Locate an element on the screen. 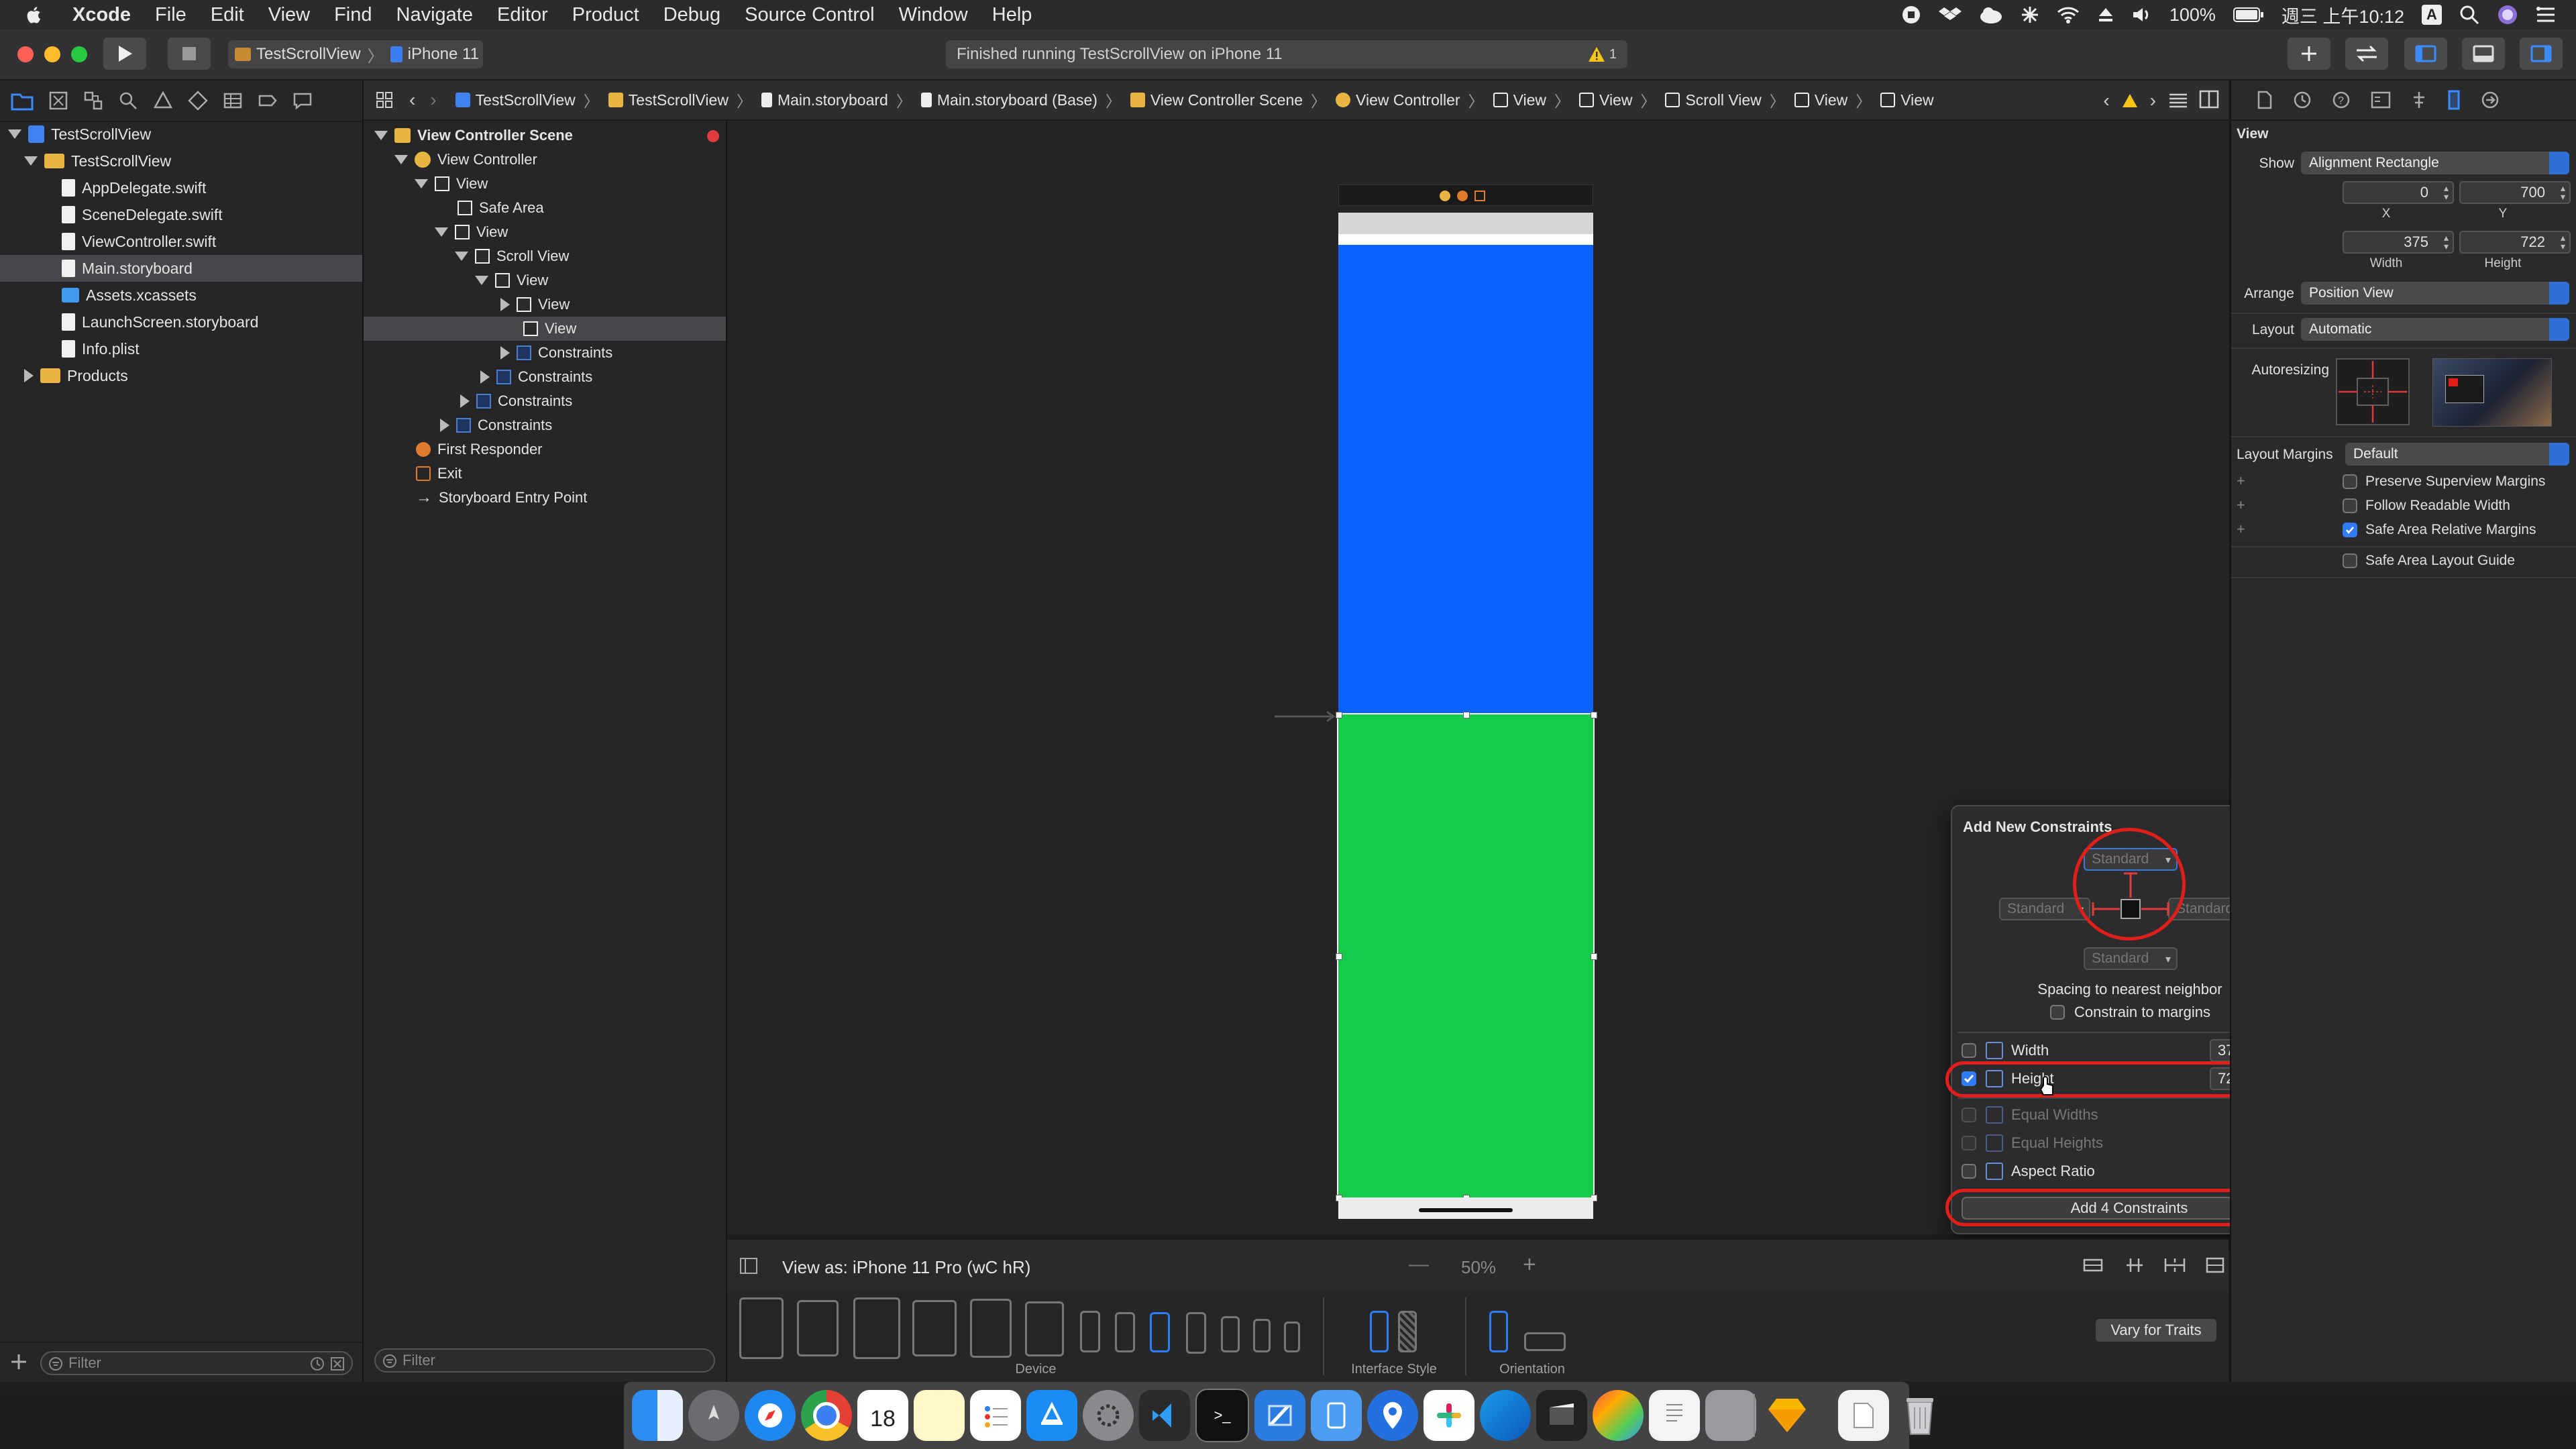 The width and height of the screenshot is (2576, 1449). code-review-button is located at coordinates (2366, 54).